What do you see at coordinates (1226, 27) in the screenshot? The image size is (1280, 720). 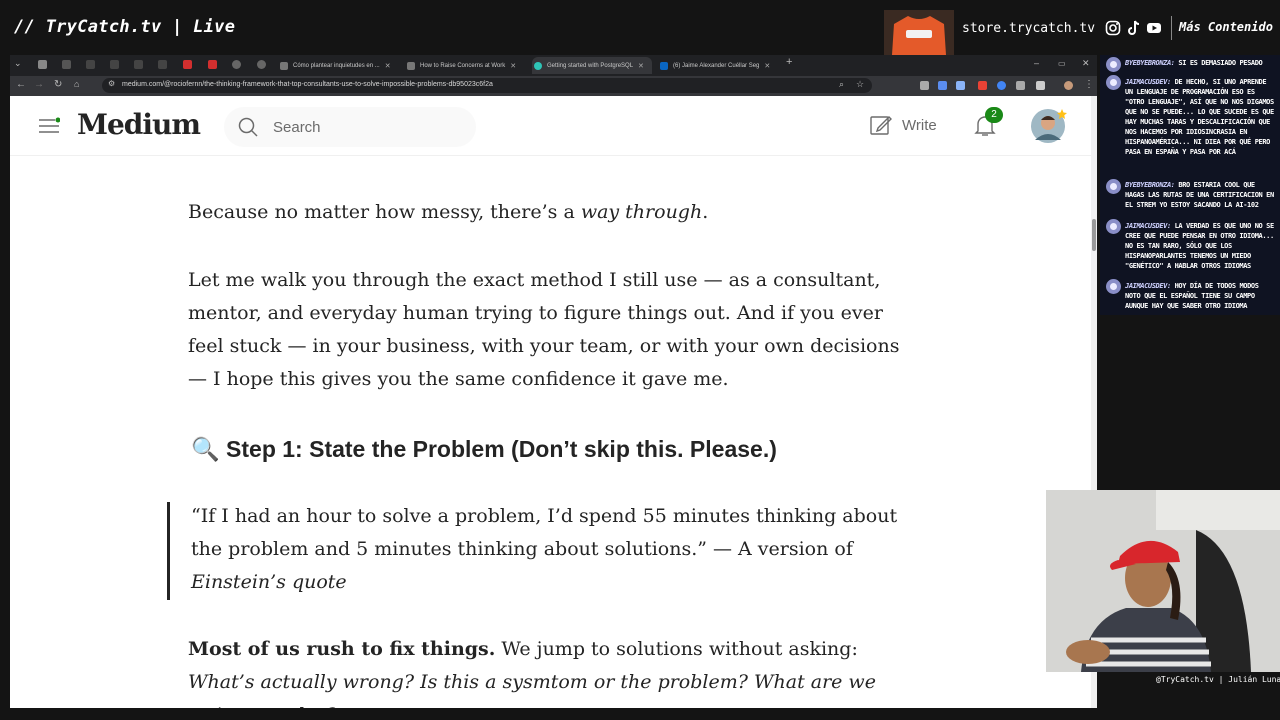 I see `more-content-label: Más Contenido` at bounding box center [1226, 27].